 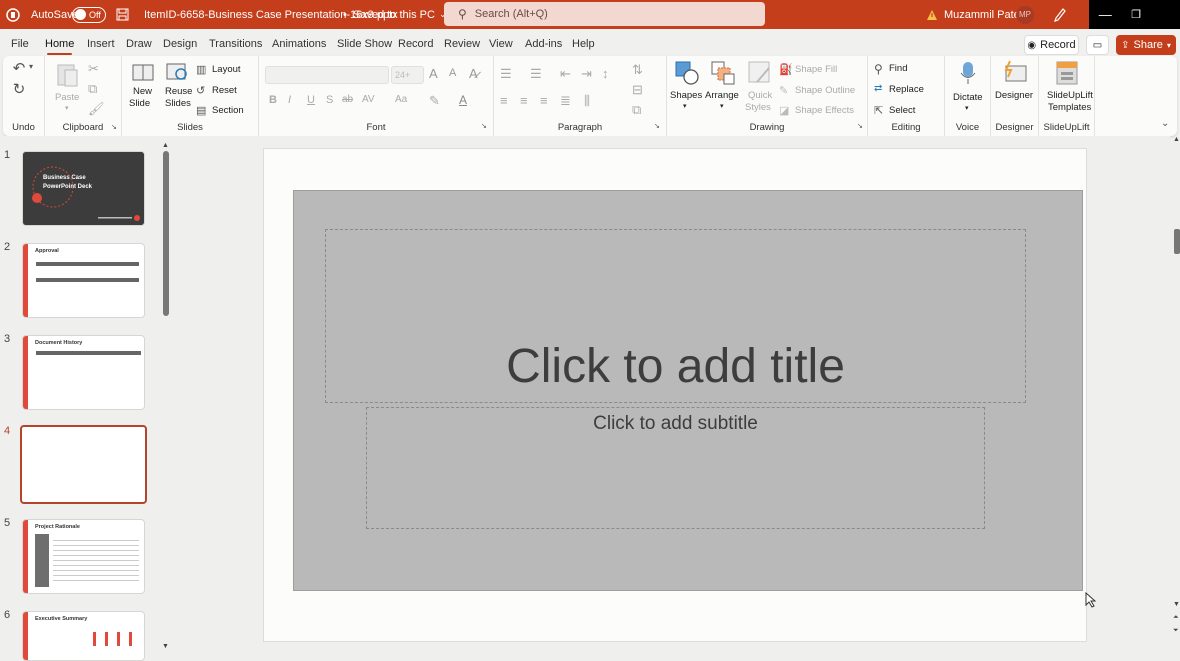 What do you see at coordinates (139, 44) in the screenshot?
I see `tab-draw: Draw` at bounding box center [139, 44].